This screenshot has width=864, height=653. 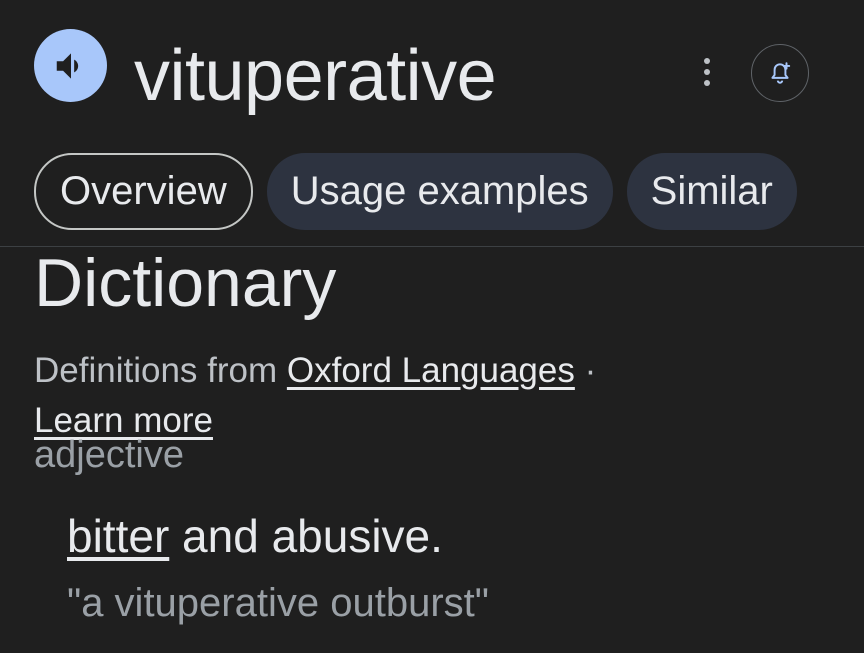 I want to click on oxford-languages-link: Oxford Languages, so click(x=431, y=370).